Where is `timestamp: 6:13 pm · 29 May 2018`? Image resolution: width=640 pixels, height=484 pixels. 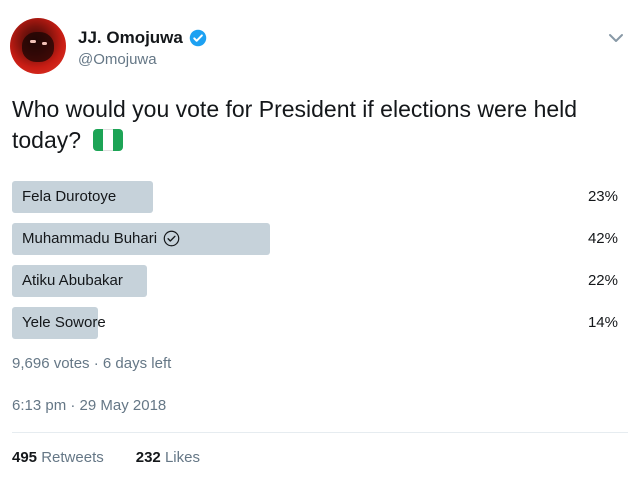
timestamp: 6:13 pm · 29 May 2018 is located at coordinates (89, 405).